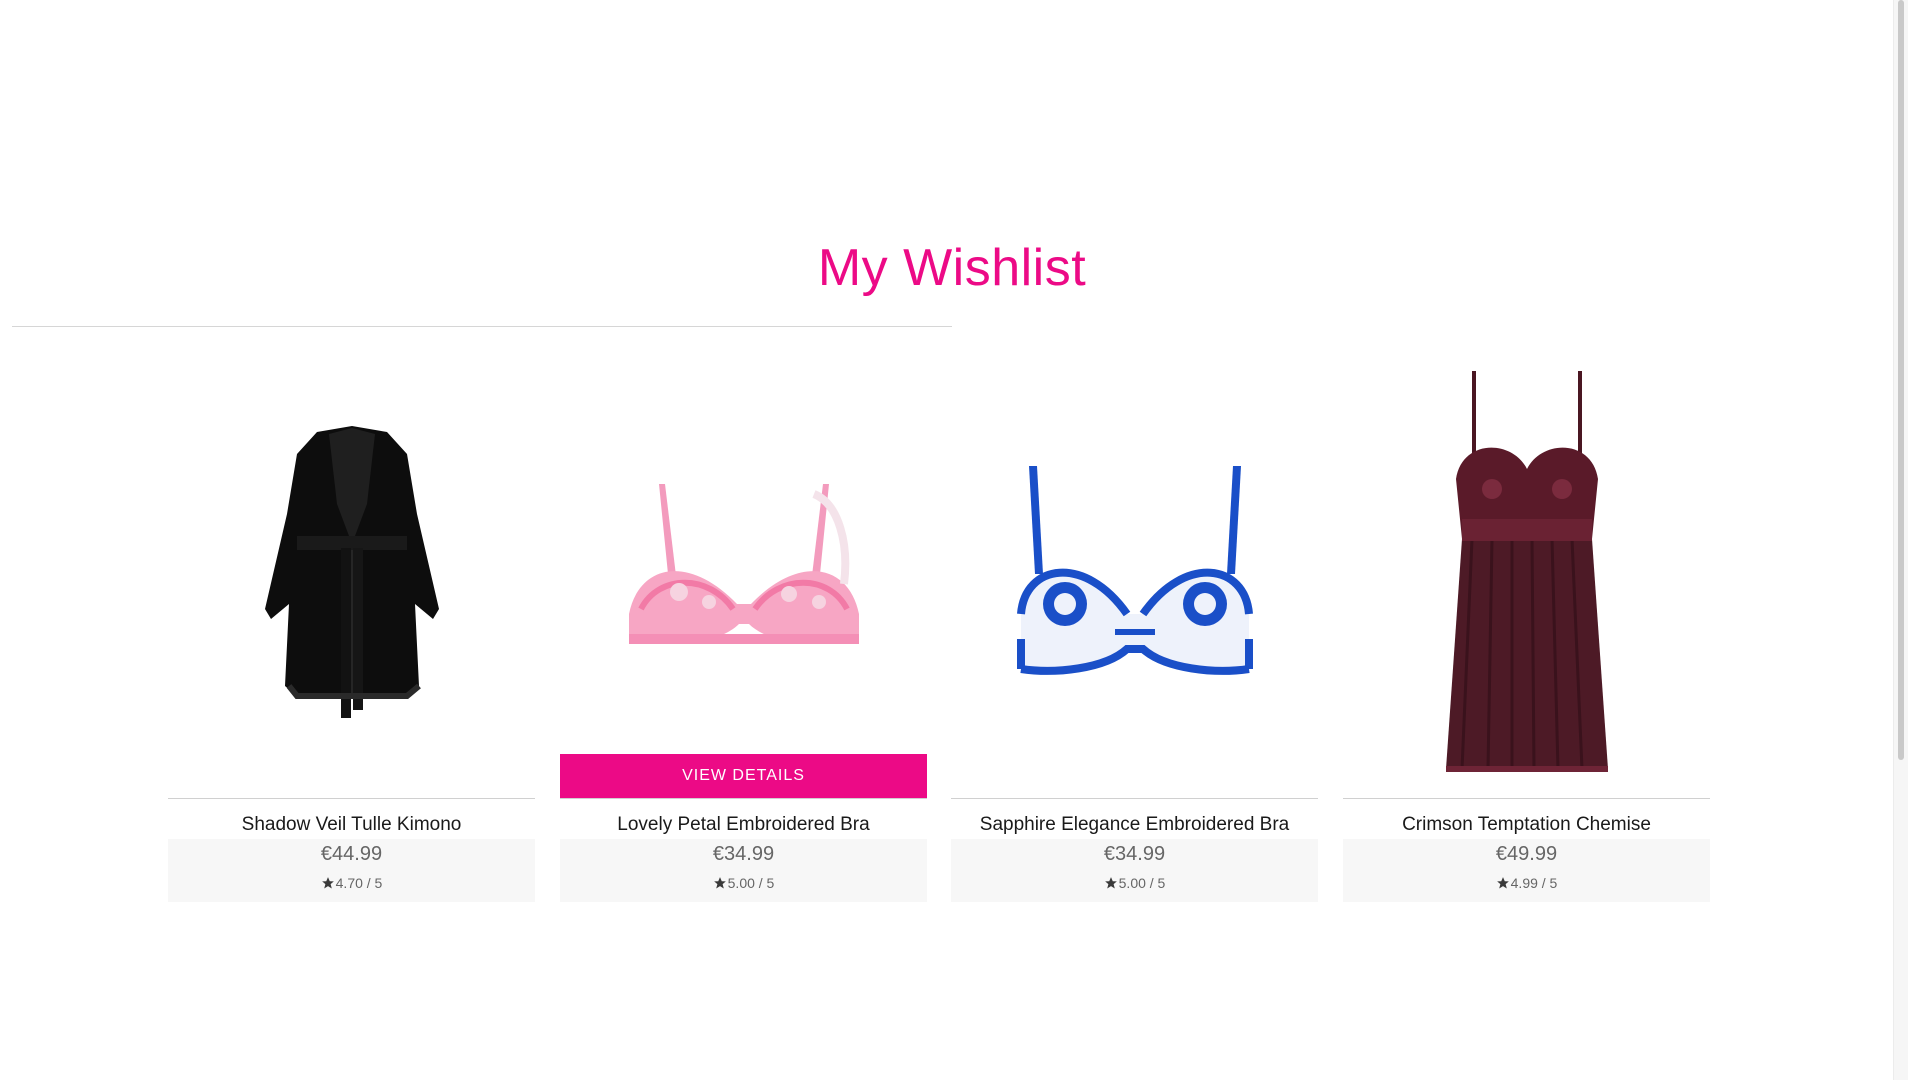 The width and height of the screenshot is (1908, 1080). What do you see at coordinates (1134, 825) in the screenshot?
I see `product-name: Sapphire Elegance Embroidered Bra` at bounding box center [1134, 825].